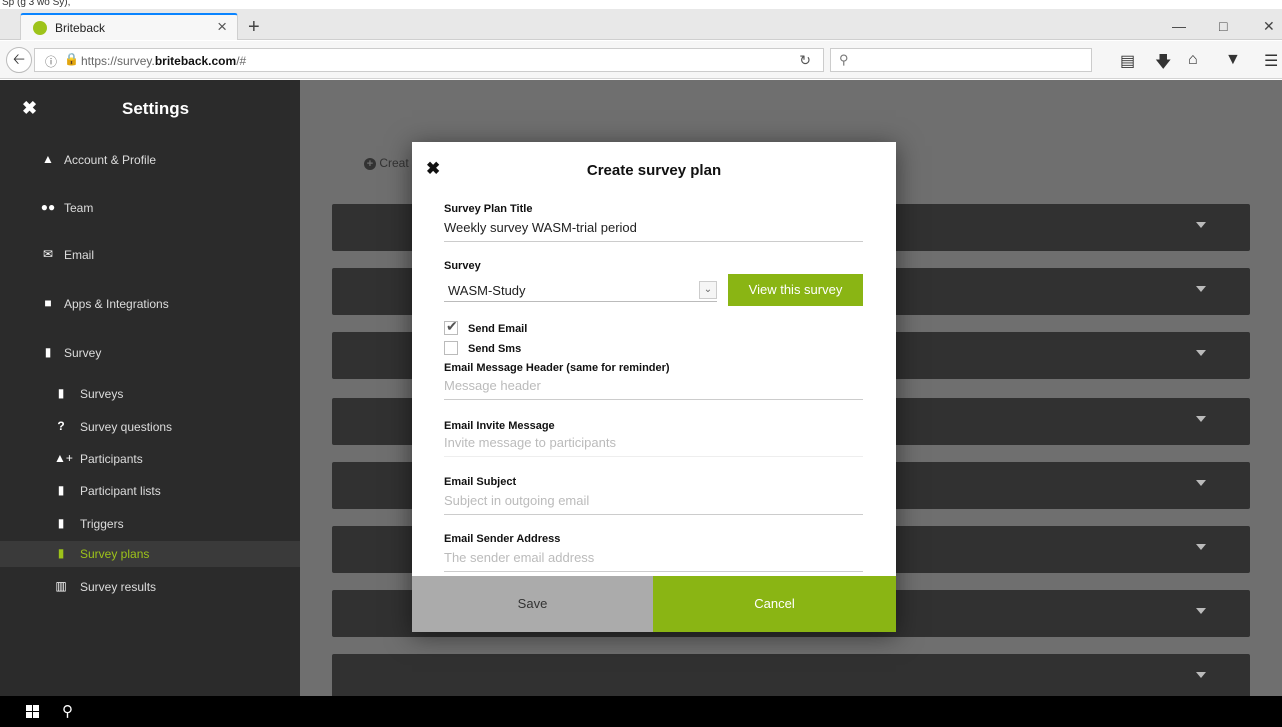 The width and height of the screenshot is (1282, 727). I want to click on sidebar-item-label: Survey results, so click(118, 587).